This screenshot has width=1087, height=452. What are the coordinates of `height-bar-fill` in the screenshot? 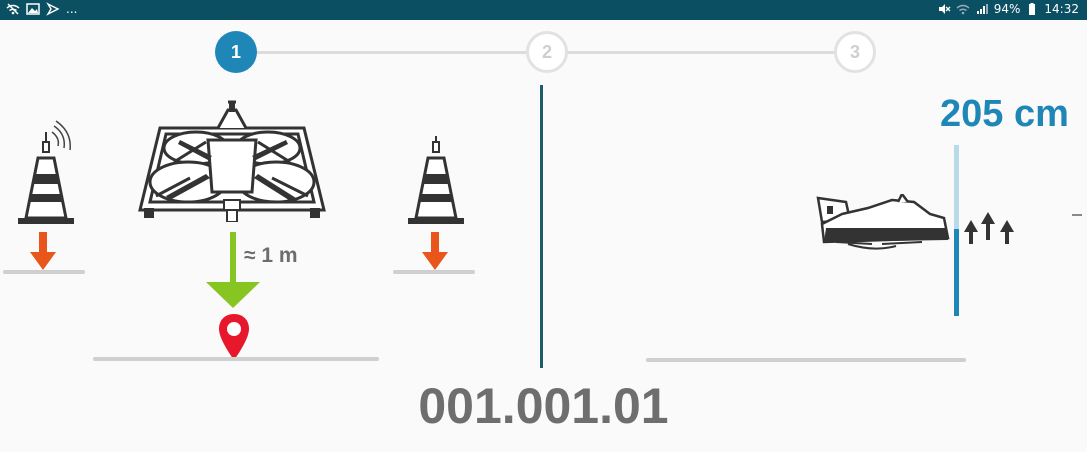 It's located at (956, 272).